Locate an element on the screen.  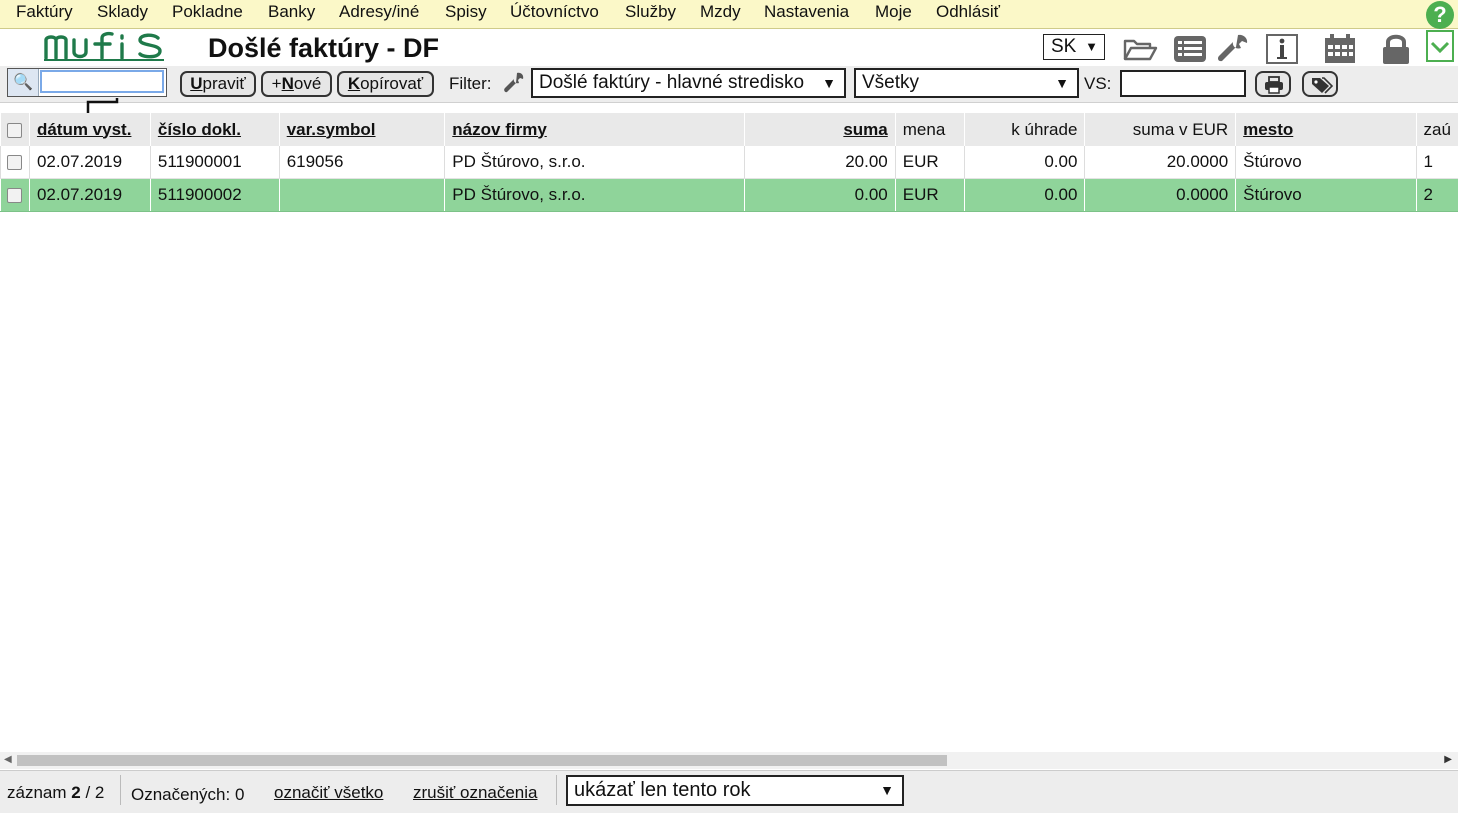
search-icon: 🔍 is located at coordinates (23, 82).